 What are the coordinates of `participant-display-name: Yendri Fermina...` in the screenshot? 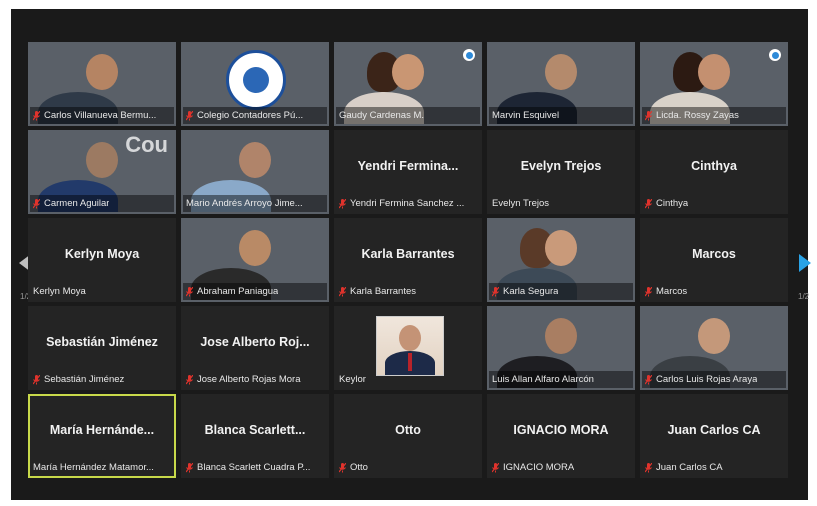 It's located at (408, 166).